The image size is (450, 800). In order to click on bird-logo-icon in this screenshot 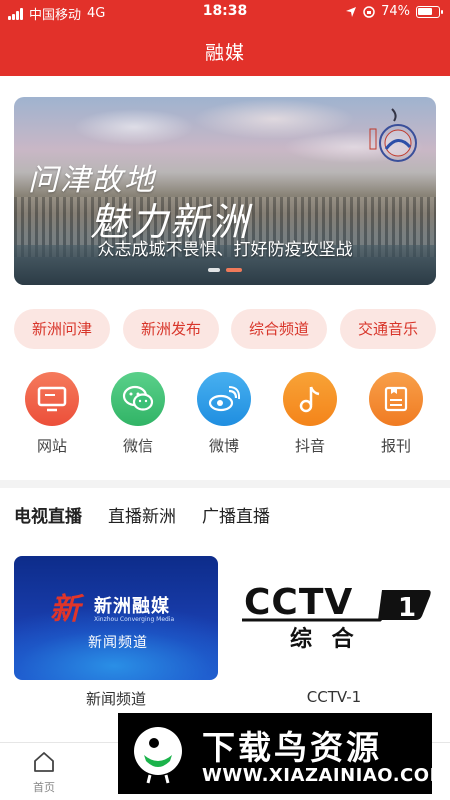, I will do `click(158, 755)`.